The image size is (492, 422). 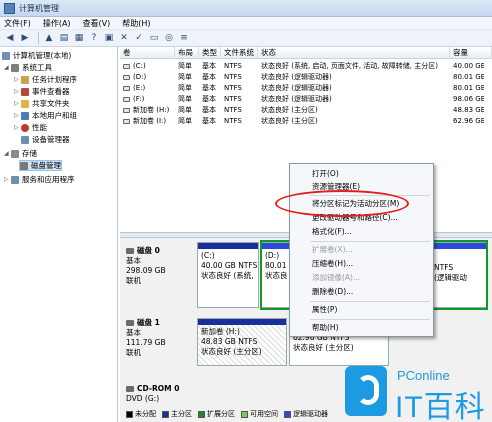 I want to click on disk-1-label: 磁盘 1 基本 111.79 GB 联机, so click(x=159, y=338).